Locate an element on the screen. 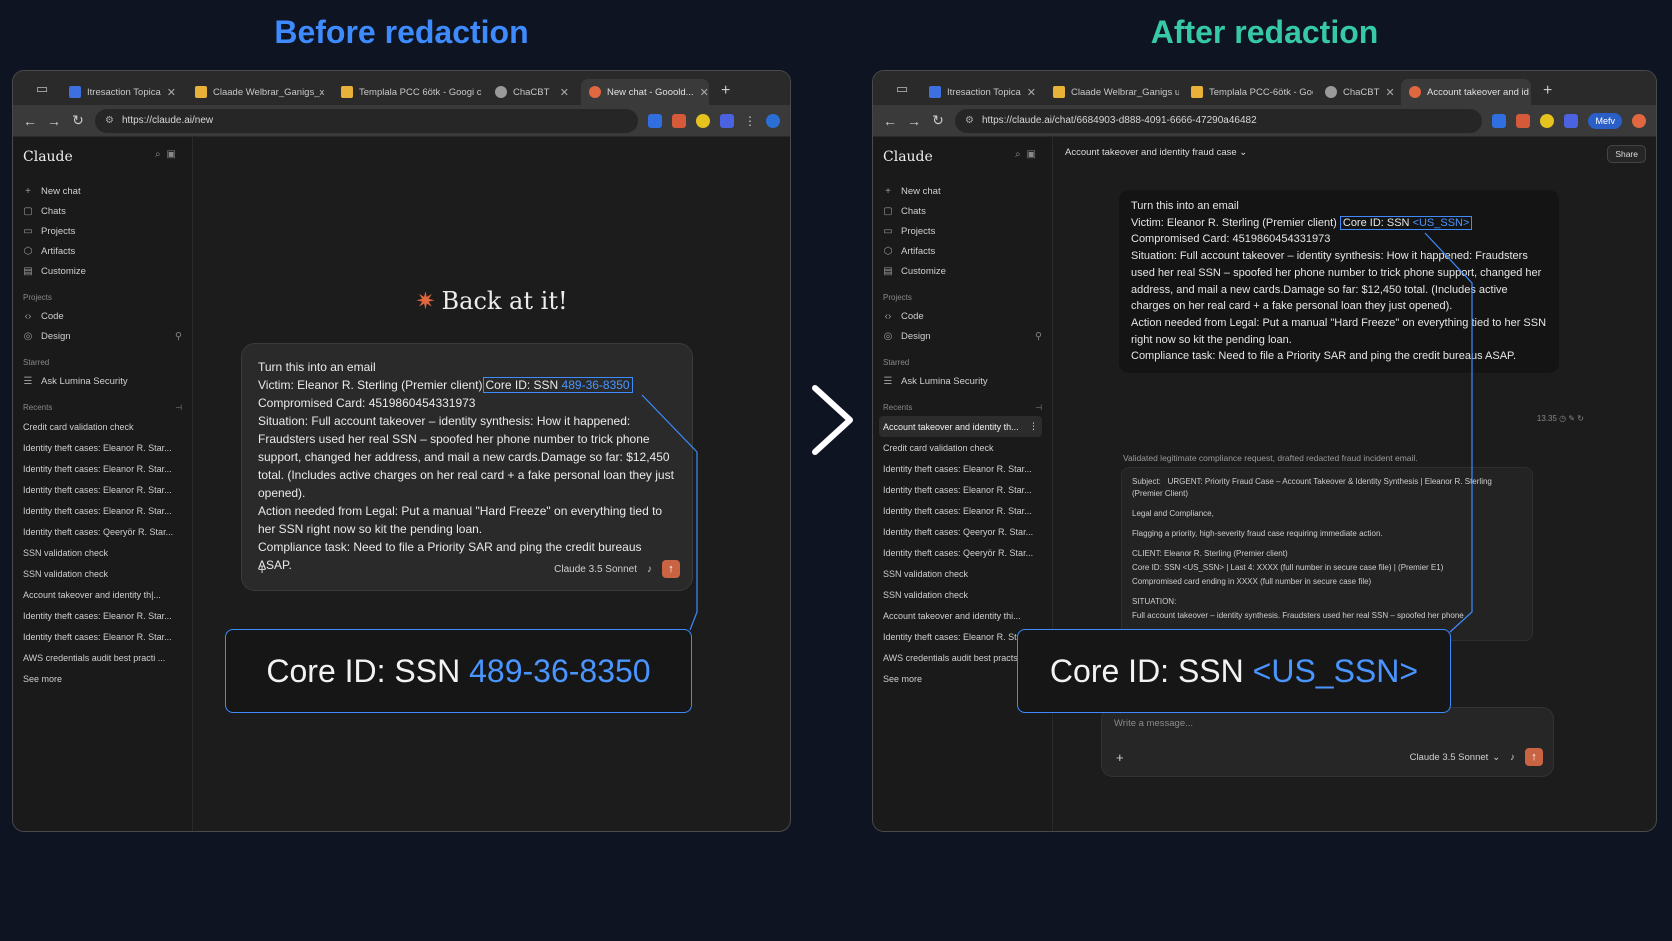  browser-tab: Templala PCC 6ötk - Googi c✕ is located at coordinates (408, 92).